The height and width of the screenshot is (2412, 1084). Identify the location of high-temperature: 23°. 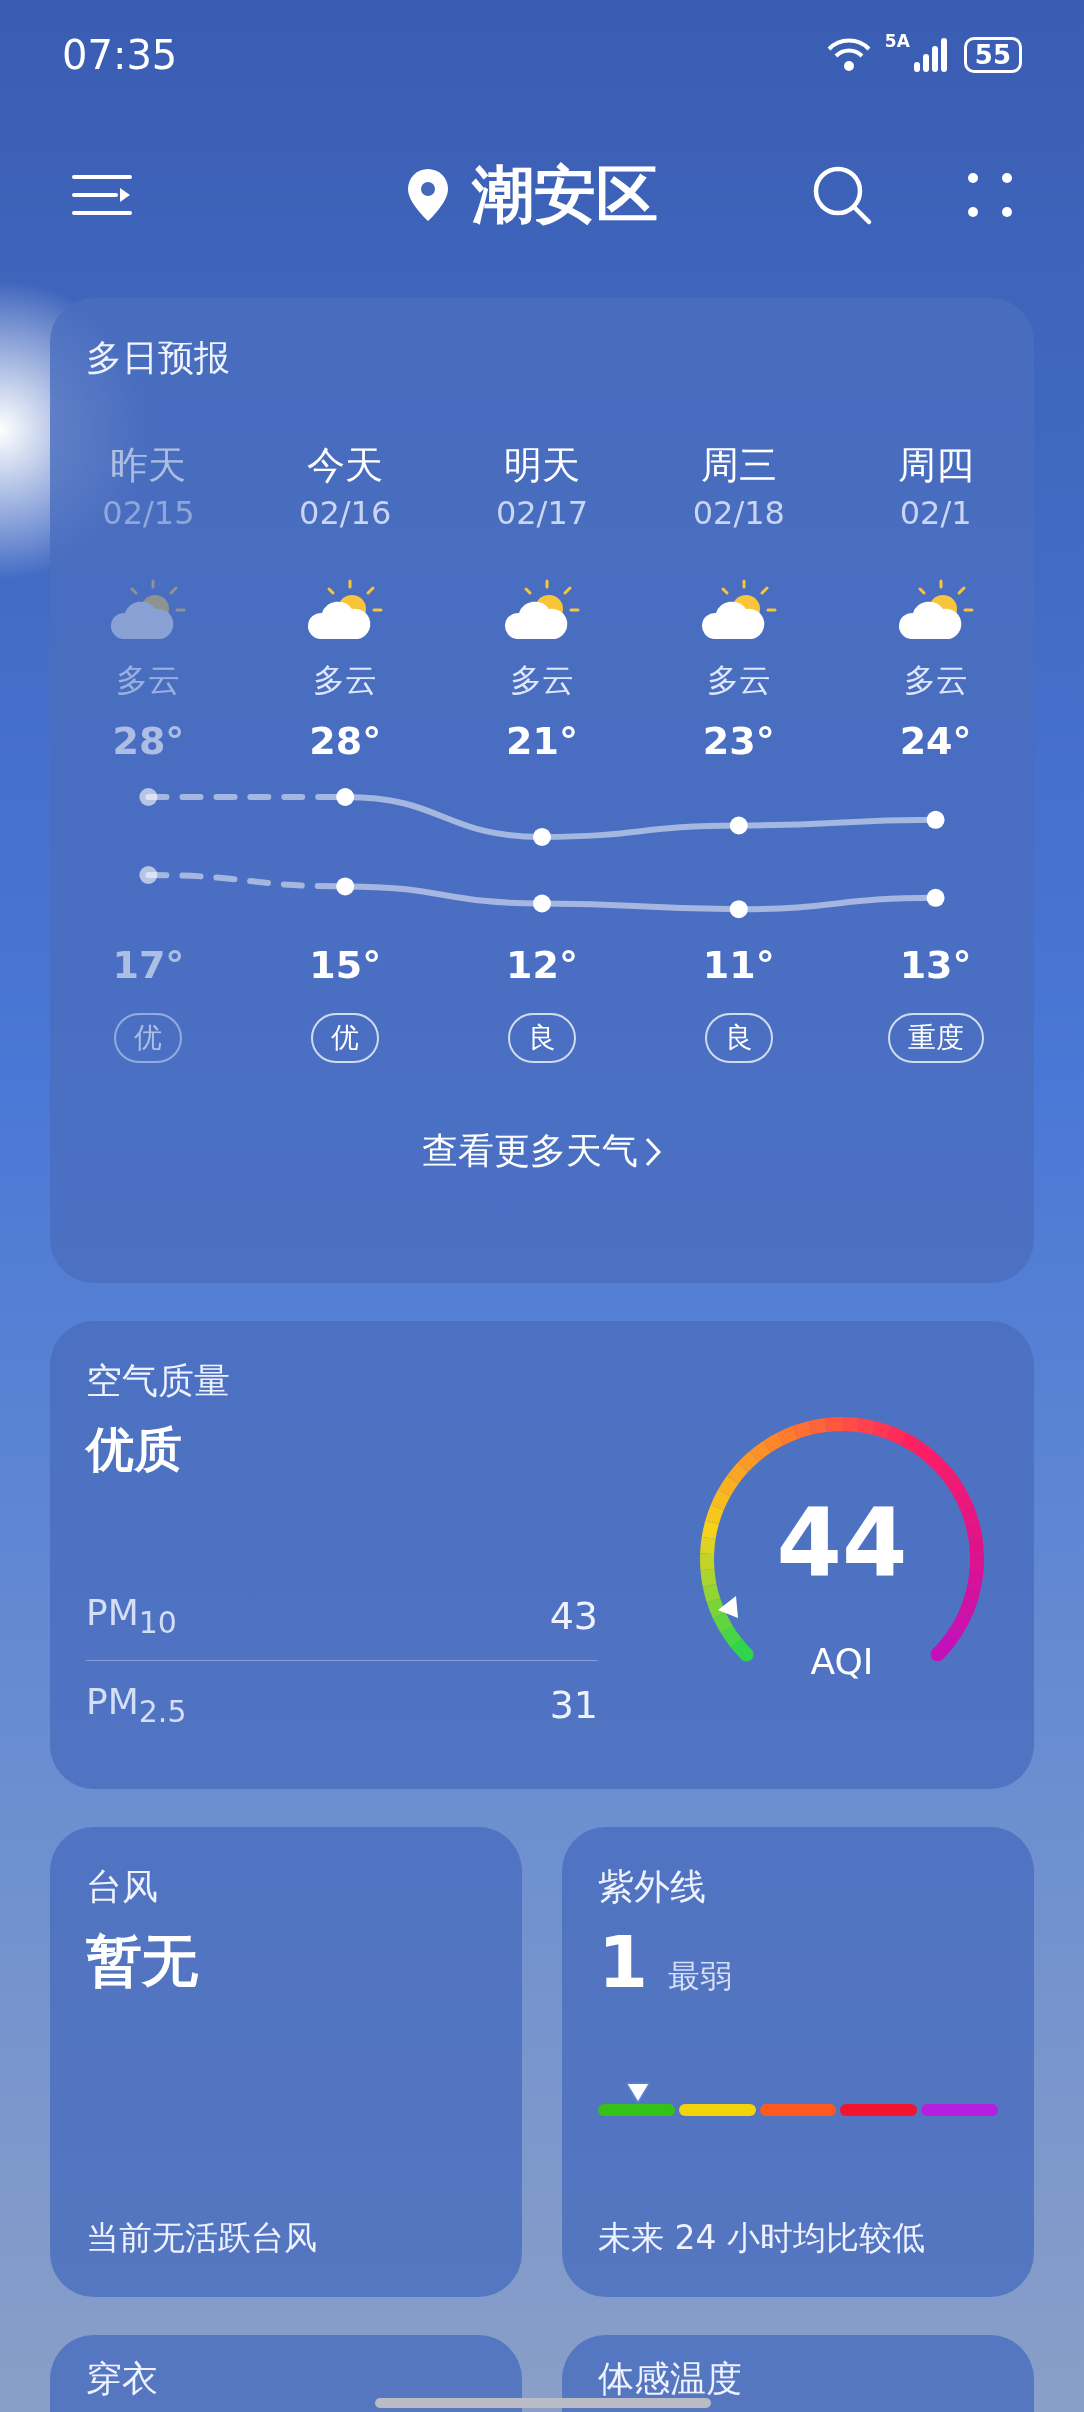
(738, 741).